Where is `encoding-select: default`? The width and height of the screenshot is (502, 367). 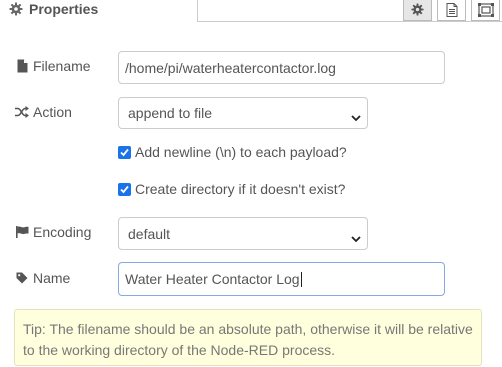 encoding-select: default is located at coordinates (243, 233).